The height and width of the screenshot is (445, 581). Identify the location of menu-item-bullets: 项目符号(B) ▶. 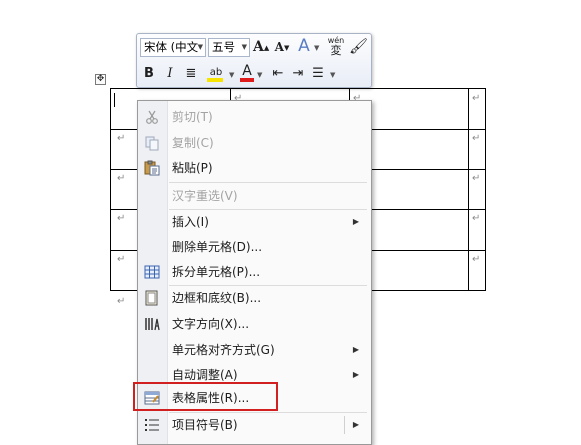
(254, 425).